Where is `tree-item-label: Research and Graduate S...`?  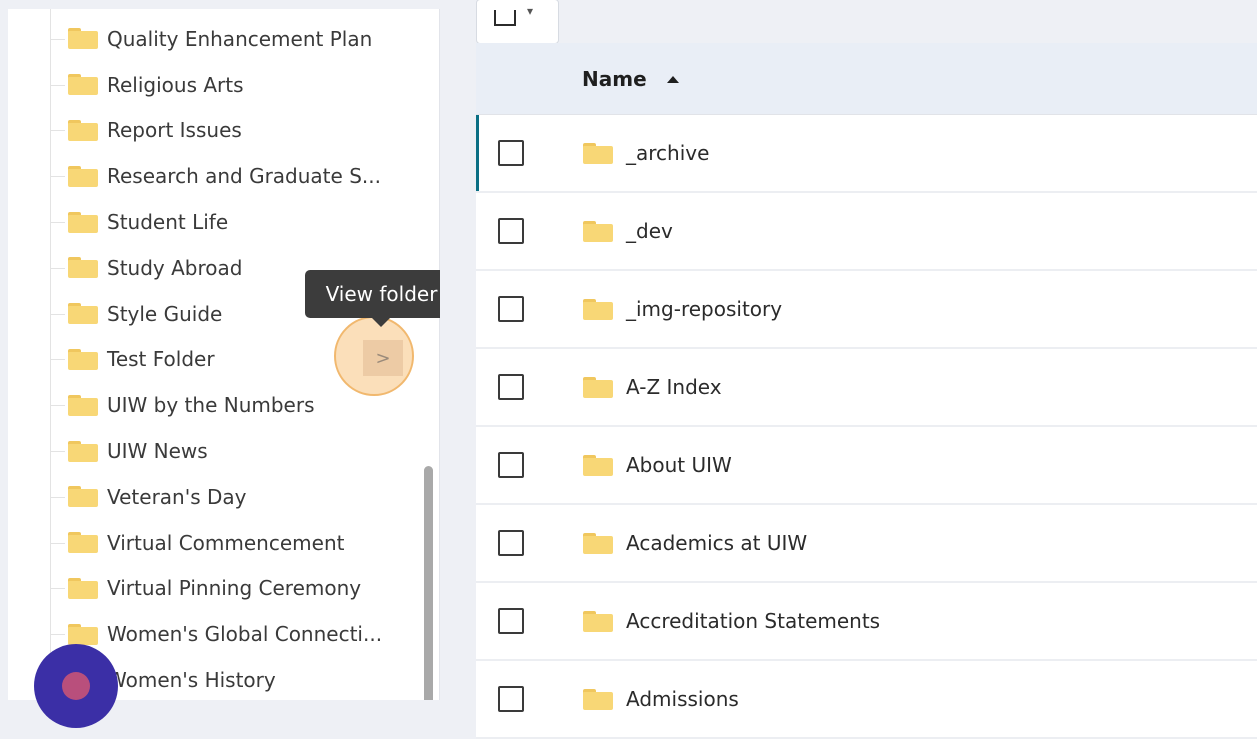
tree-item-label: Research and Graduate S... is located at coordinates (244, 176).